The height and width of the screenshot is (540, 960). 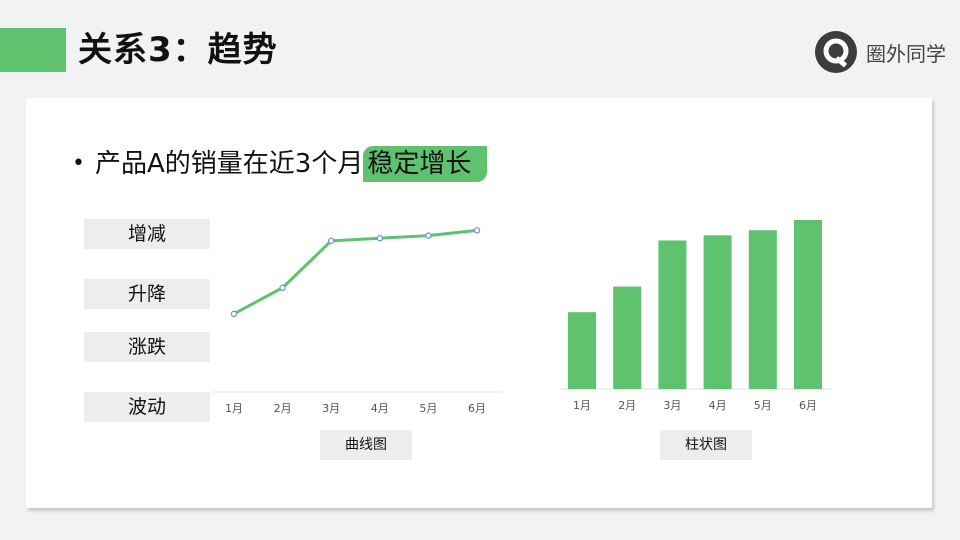 I want to click on line-x-tick-label: 1月, so click(x=234, y=408).